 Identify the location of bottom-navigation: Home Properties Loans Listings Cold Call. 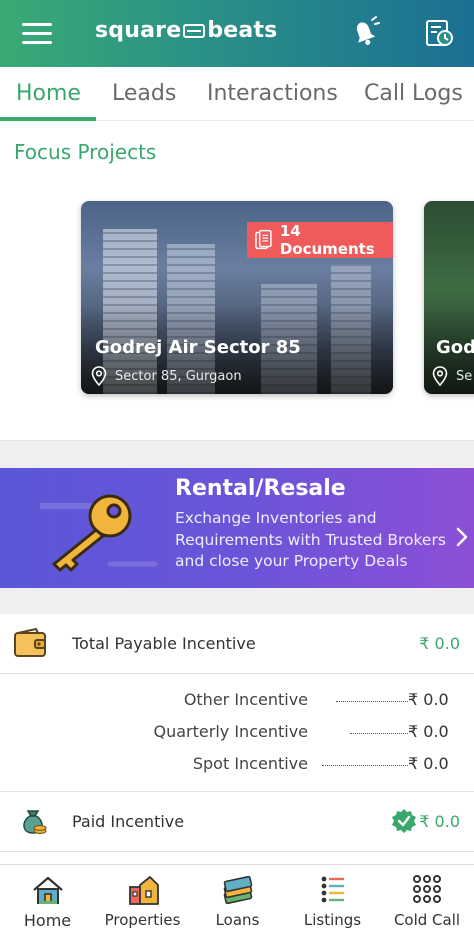
(237, 906).